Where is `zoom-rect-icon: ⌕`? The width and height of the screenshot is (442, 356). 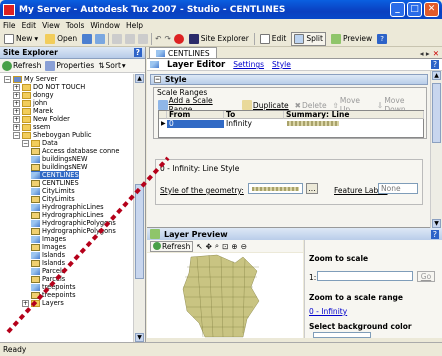 zoom-rect-icon: ⌕ is located at coordinates (217, 246).